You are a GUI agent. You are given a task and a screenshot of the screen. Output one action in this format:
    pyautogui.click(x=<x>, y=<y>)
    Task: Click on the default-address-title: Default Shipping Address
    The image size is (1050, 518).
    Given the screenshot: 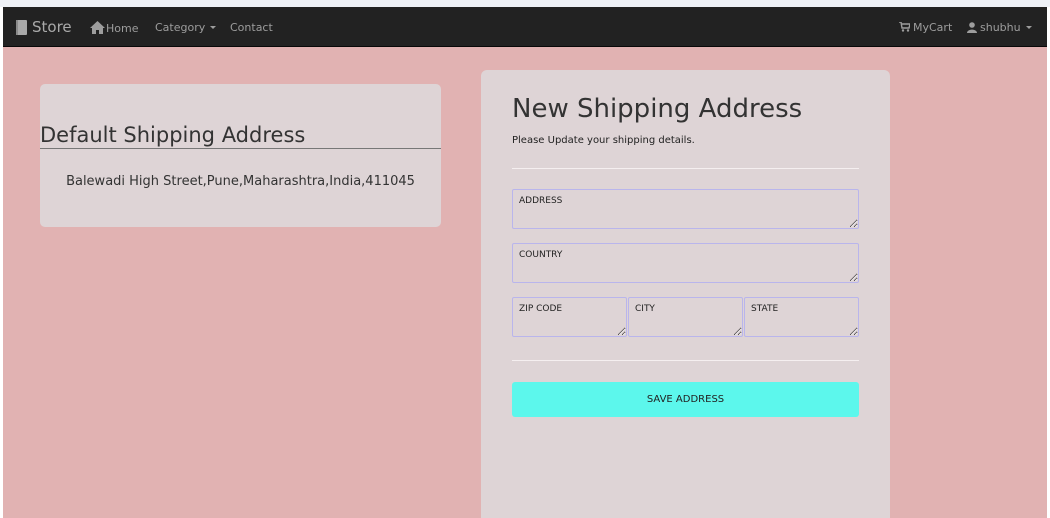 What is the action you would take?
    pyautogui.click(x=240, y=135)
    